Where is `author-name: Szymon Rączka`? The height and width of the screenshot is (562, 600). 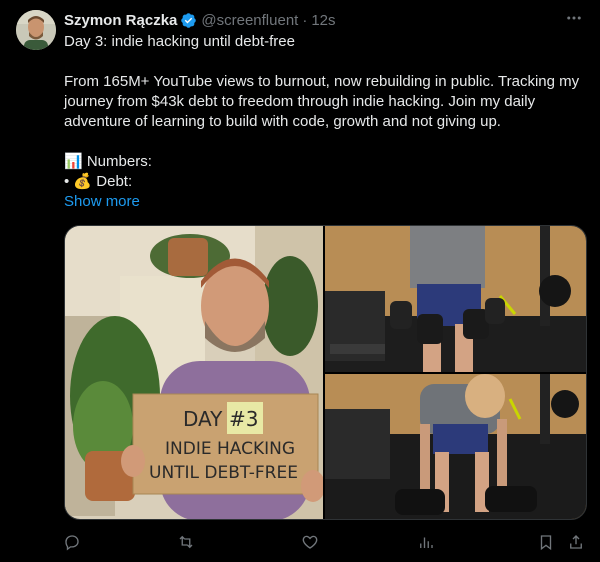 author-name: Szymon Rączka is located at coordinates (120, 20).